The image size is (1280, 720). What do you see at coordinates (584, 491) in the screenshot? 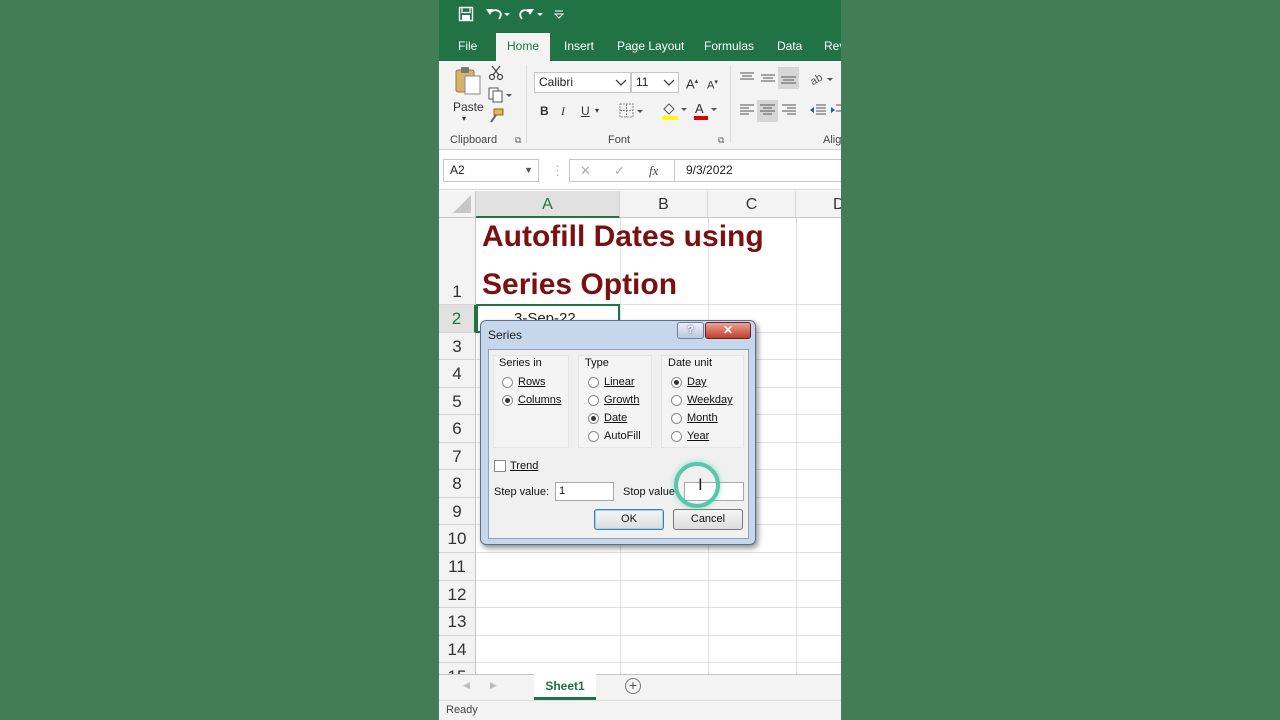
I see `step-value-input: 1` at bounding box center [584, 491].